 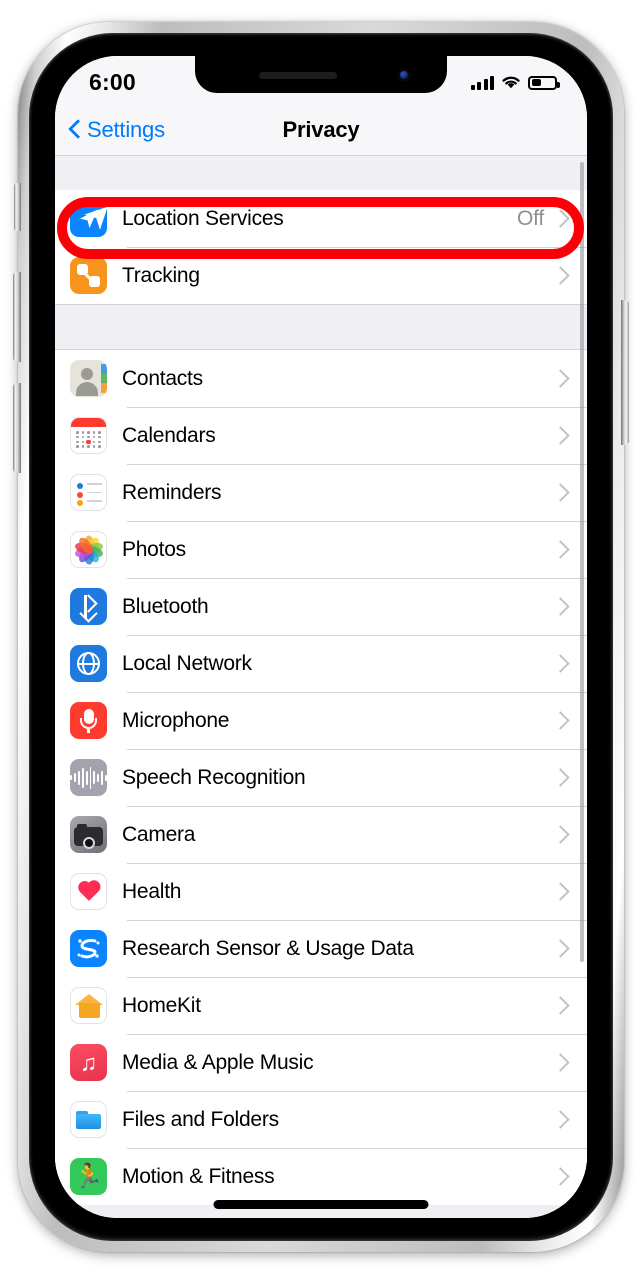 I want to click on settings-row: Microphone, so click(x=321, y=720).